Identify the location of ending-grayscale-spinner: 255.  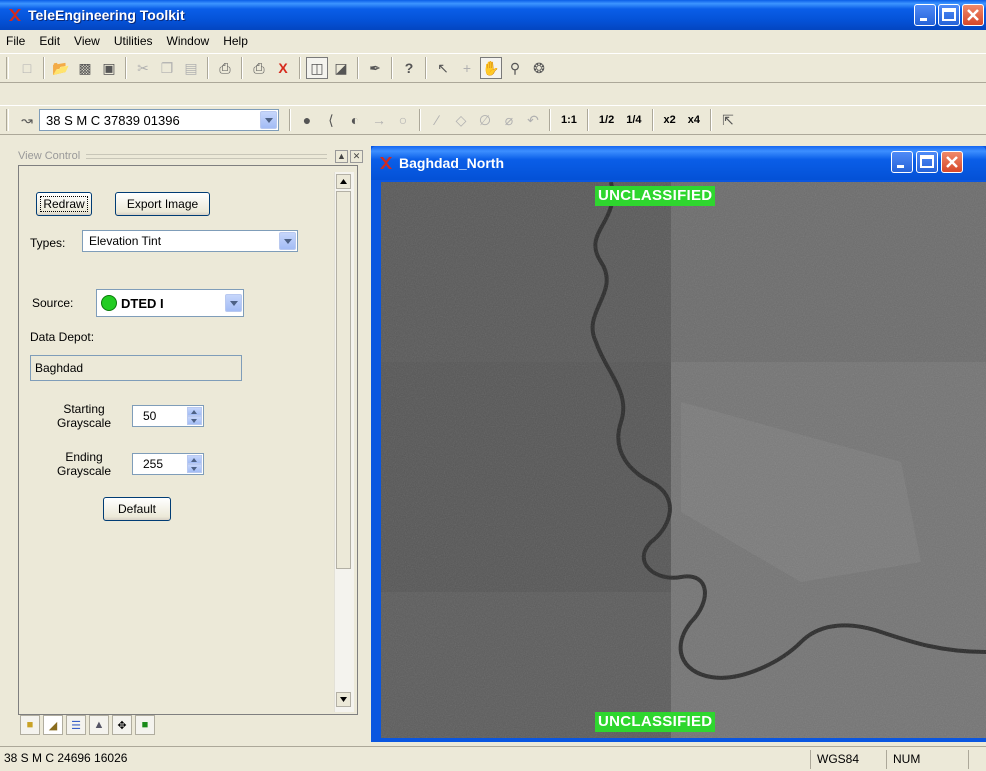
(168, 464).